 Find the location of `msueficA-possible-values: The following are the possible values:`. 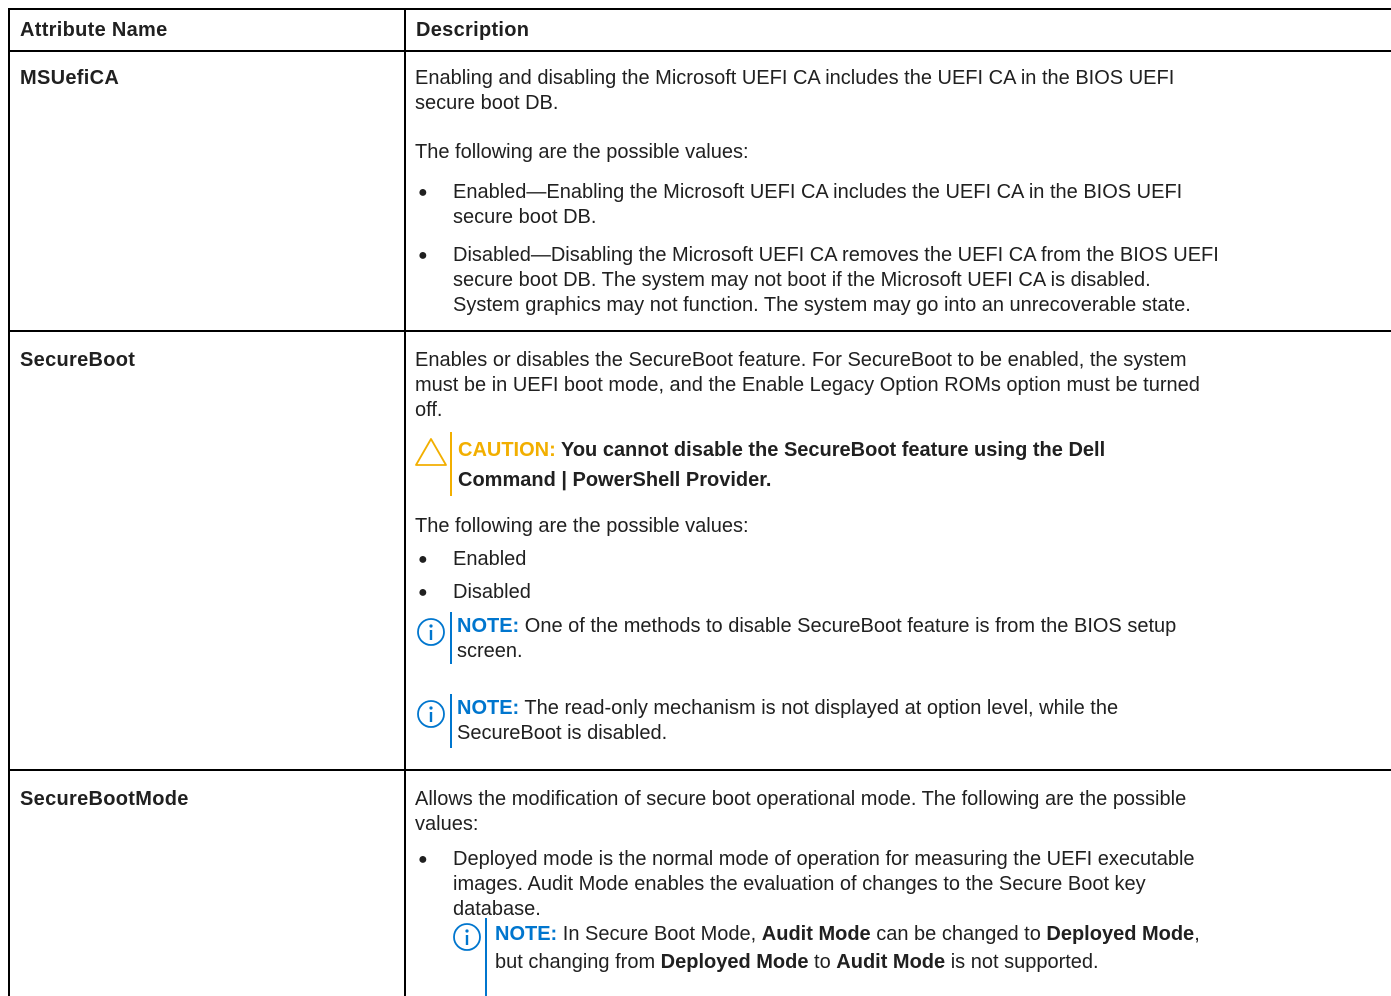

msueficA-possible-values: The following are the possible values: is located at coordinates (582, 152).